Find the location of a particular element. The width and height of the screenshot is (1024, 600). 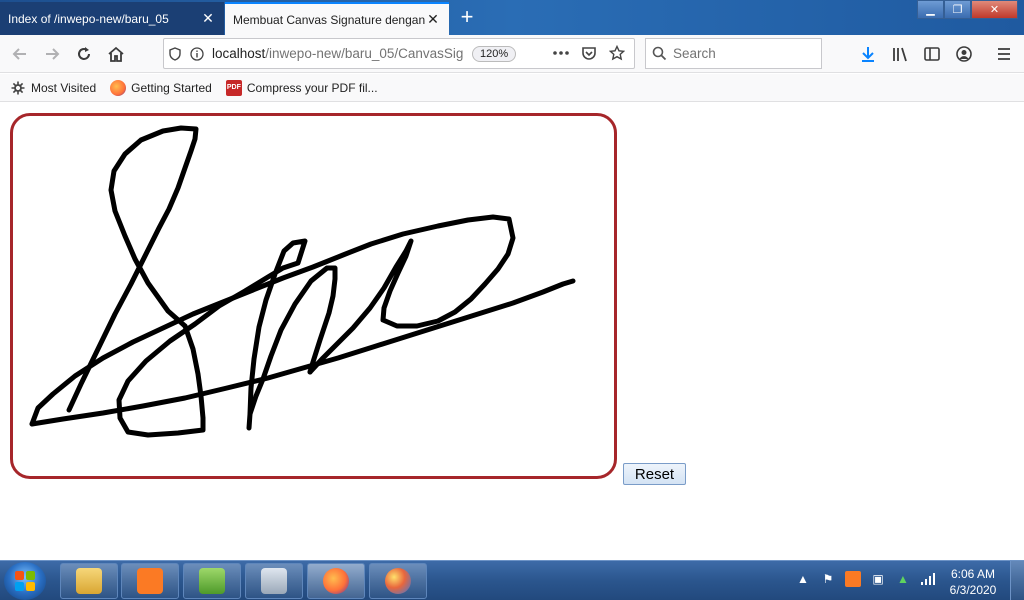

safely-remove-hardware-icon: ▣ is located at coordinates (878, 579).